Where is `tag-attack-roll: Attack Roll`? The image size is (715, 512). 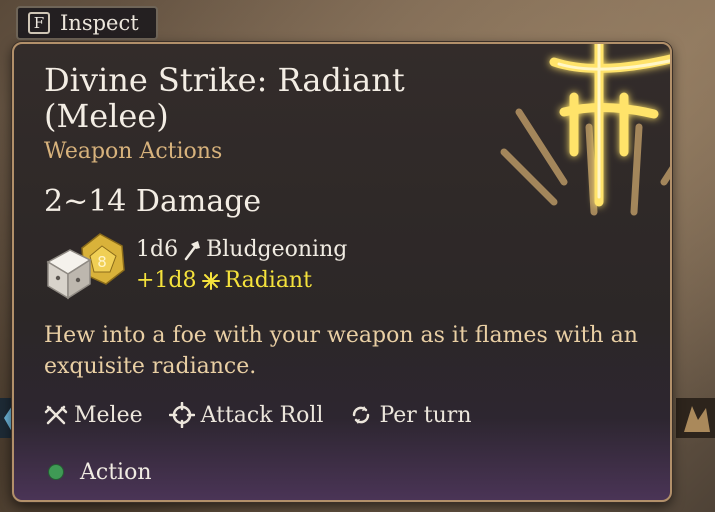 tag-attack-roll: Attack Roll is located at coordinates (246, 415).